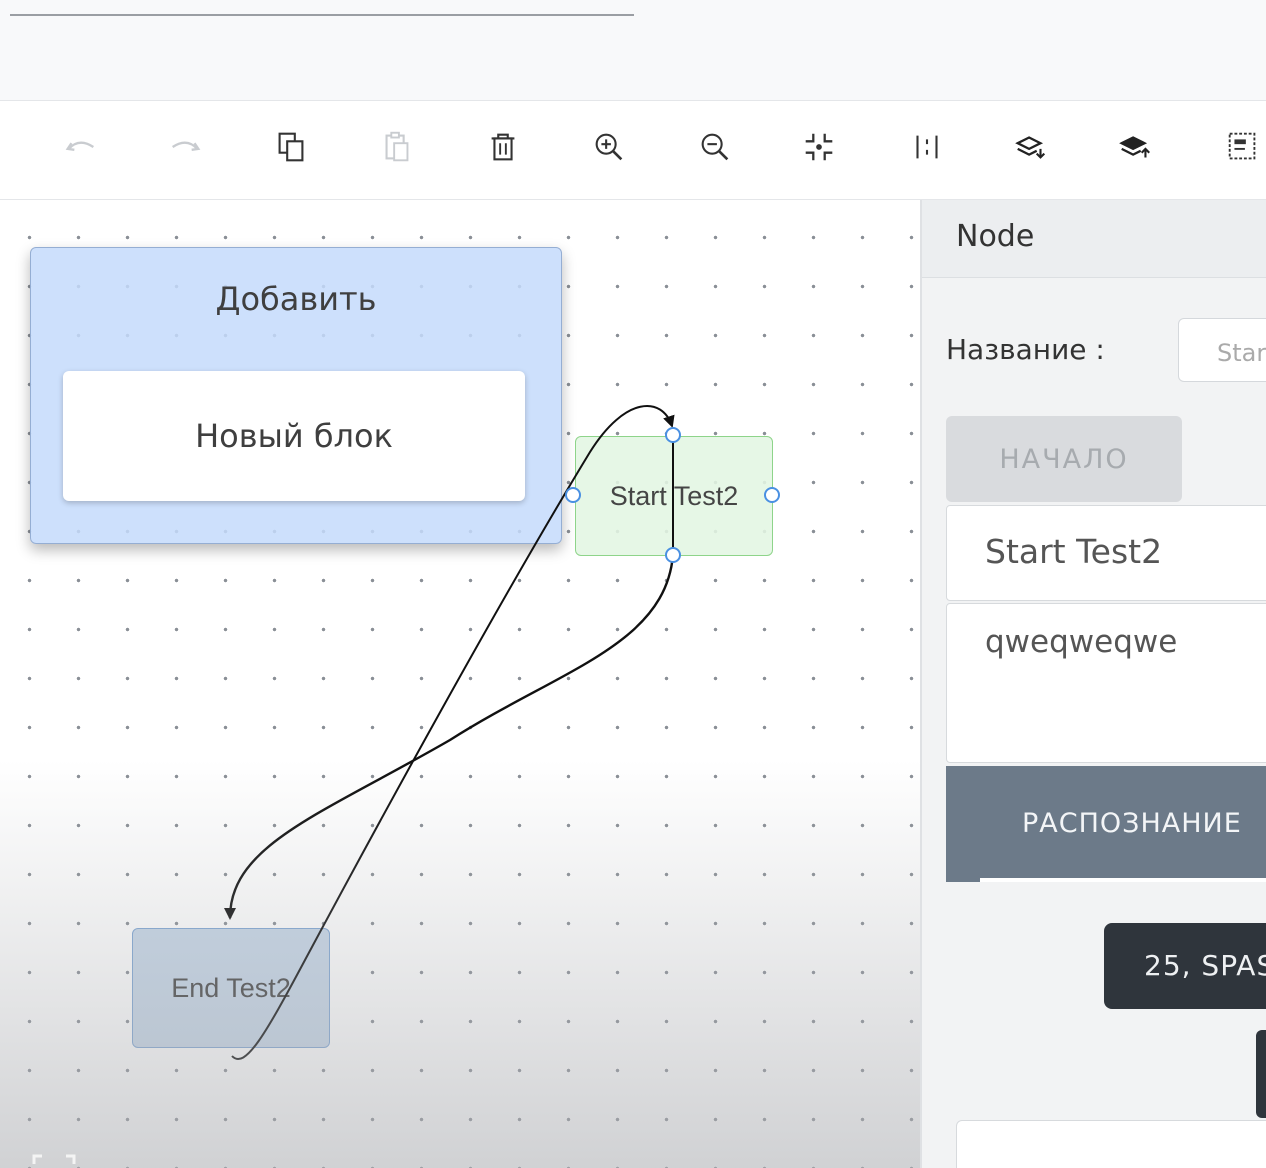 The width and height of the screenshot is (1266, 1168). I want to click on undo-icon, so click(80, 146).